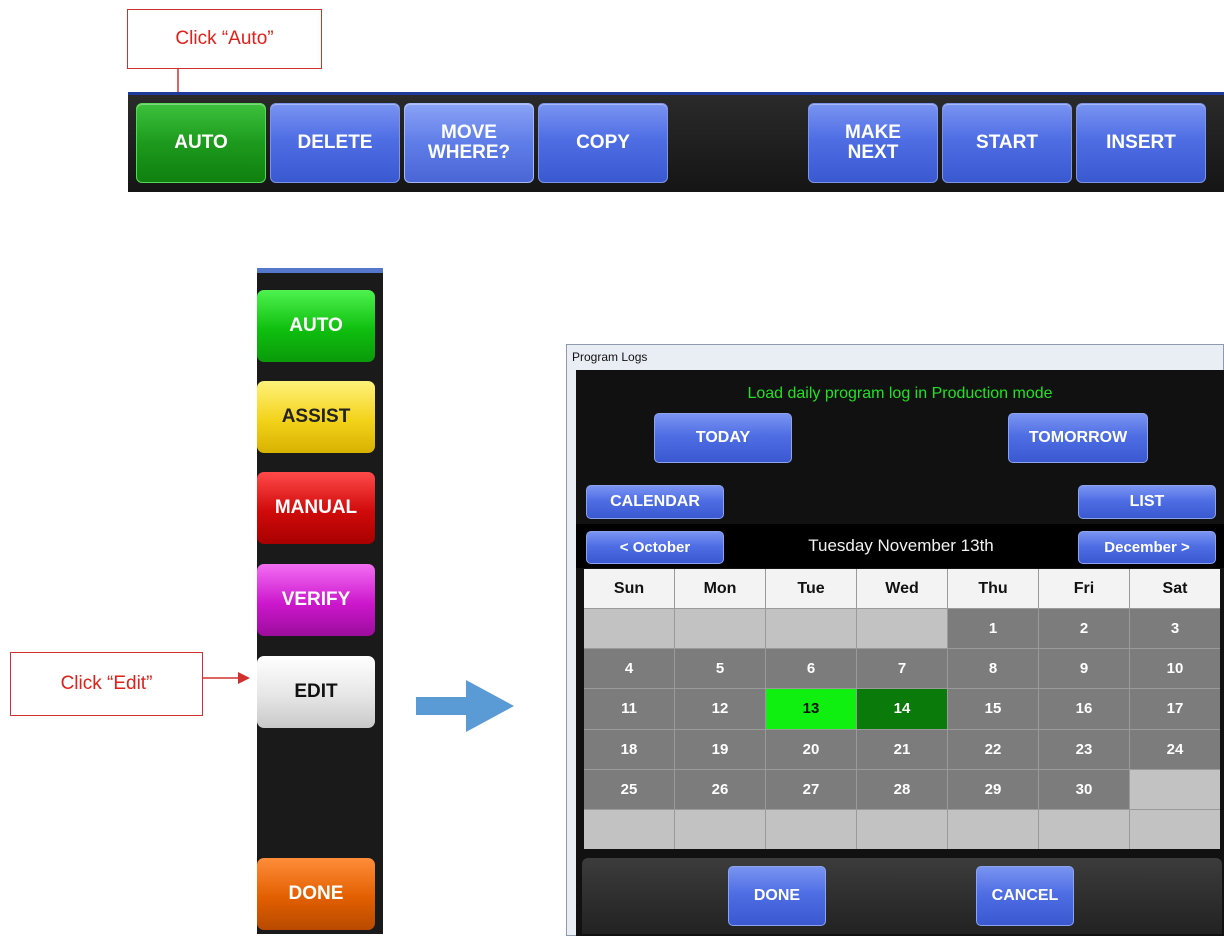 This screenshot has width=1224, height=936. I want to click on mode-done-label: DONE, so click(316, 893).